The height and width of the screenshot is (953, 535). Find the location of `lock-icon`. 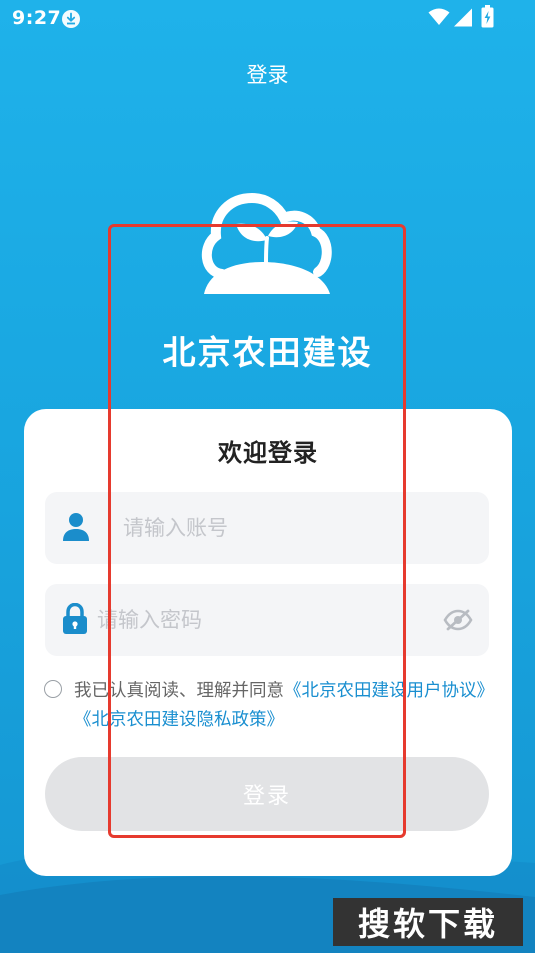

lock-icon is located at coordinates (75, 618).